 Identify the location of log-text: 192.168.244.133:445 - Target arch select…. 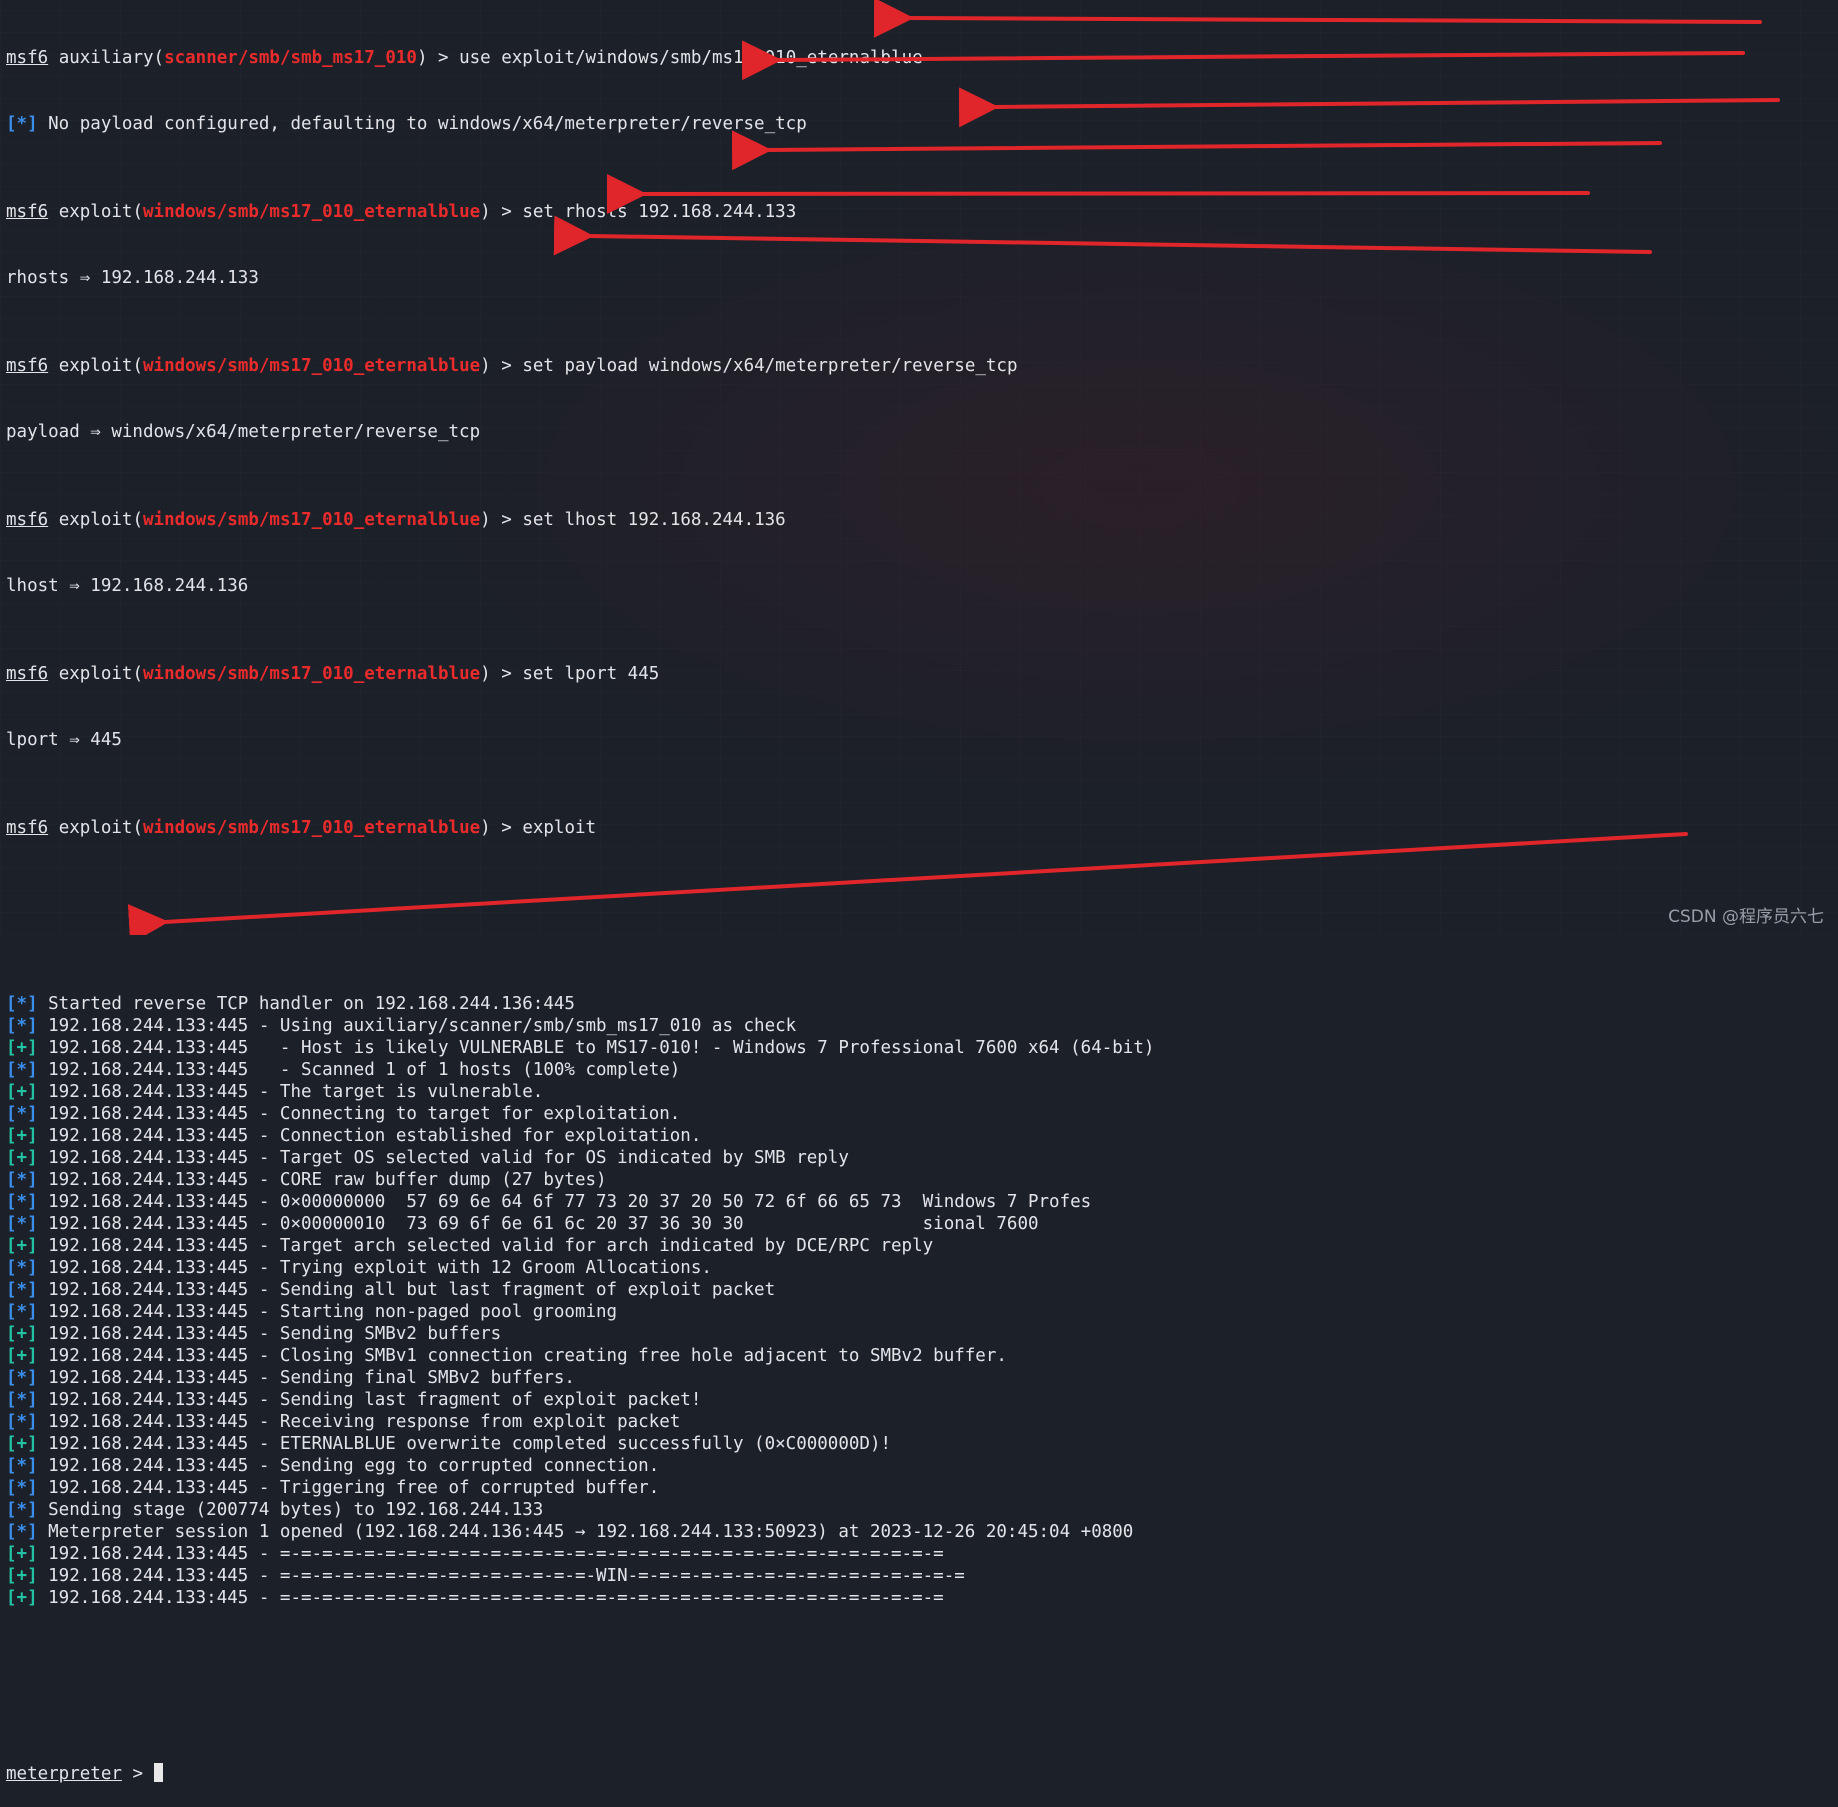
(485, 1246).